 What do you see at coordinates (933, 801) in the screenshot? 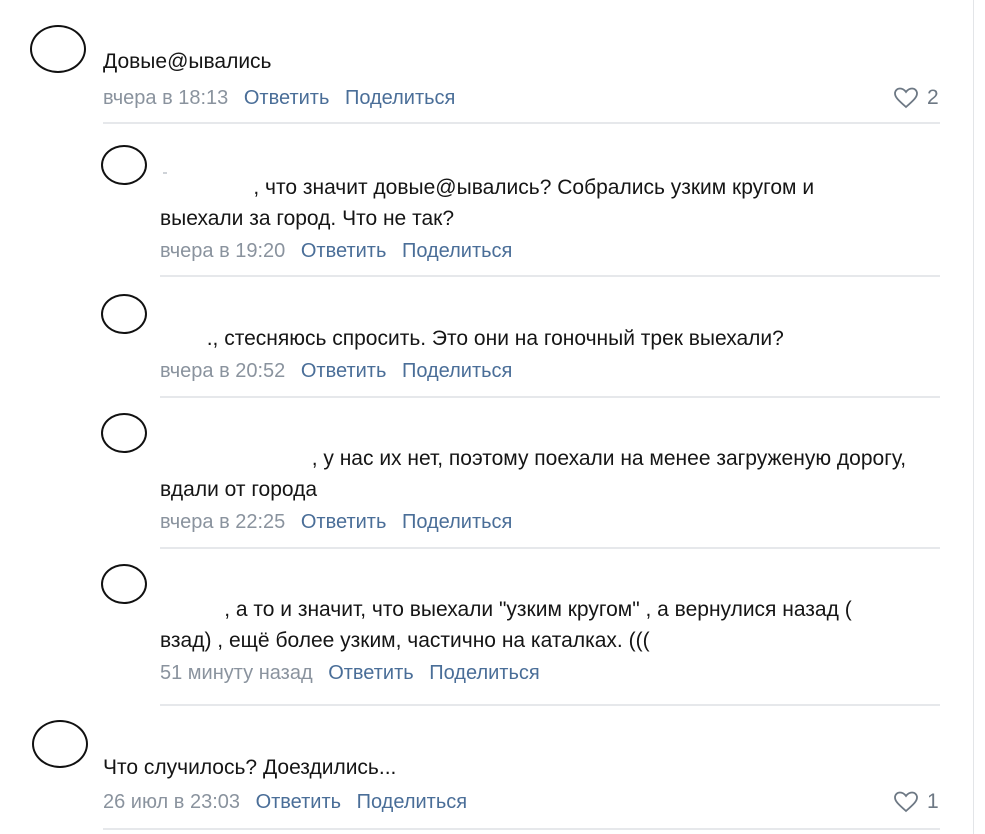
I see `like-count: 1` at bounding box center [933, 801].